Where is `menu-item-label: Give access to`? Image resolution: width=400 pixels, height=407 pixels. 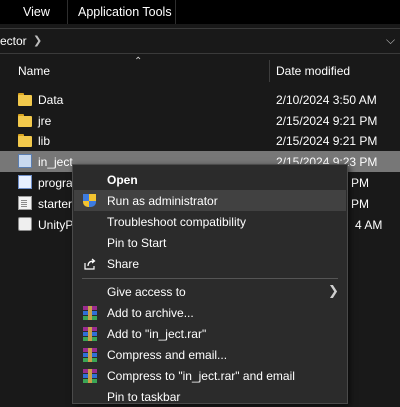 menu-item-label: Give access to is located at coordinates (146, 292).